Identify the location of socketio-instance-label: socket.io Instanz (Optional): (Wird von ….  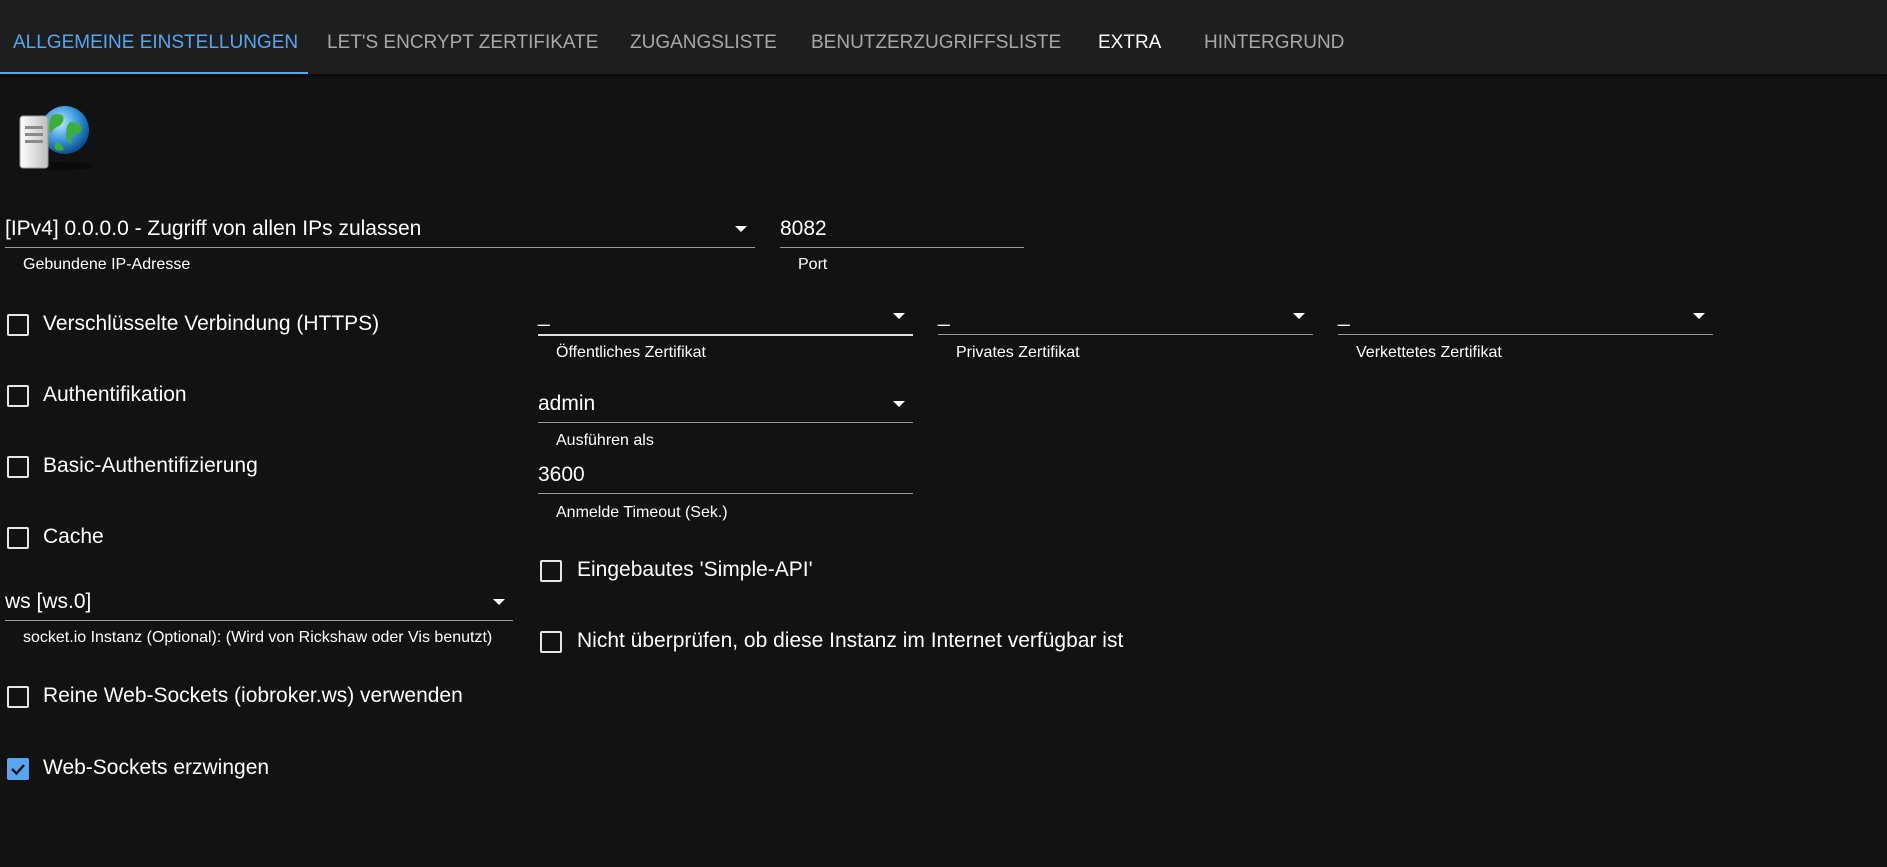
(258, 637).